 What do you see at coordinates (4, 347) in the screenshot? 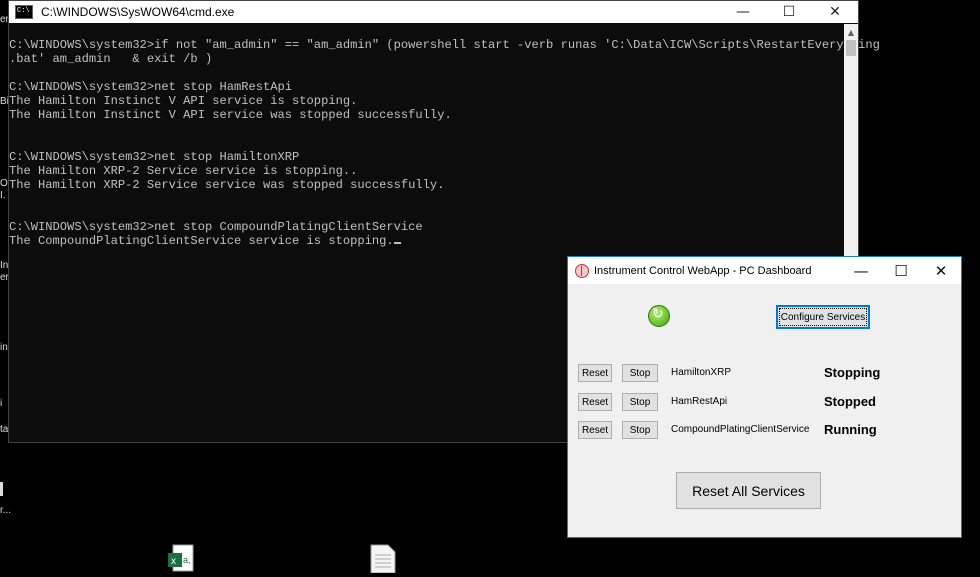
I see `desktop-label-fragment: in` at bounding box center [4, 347].